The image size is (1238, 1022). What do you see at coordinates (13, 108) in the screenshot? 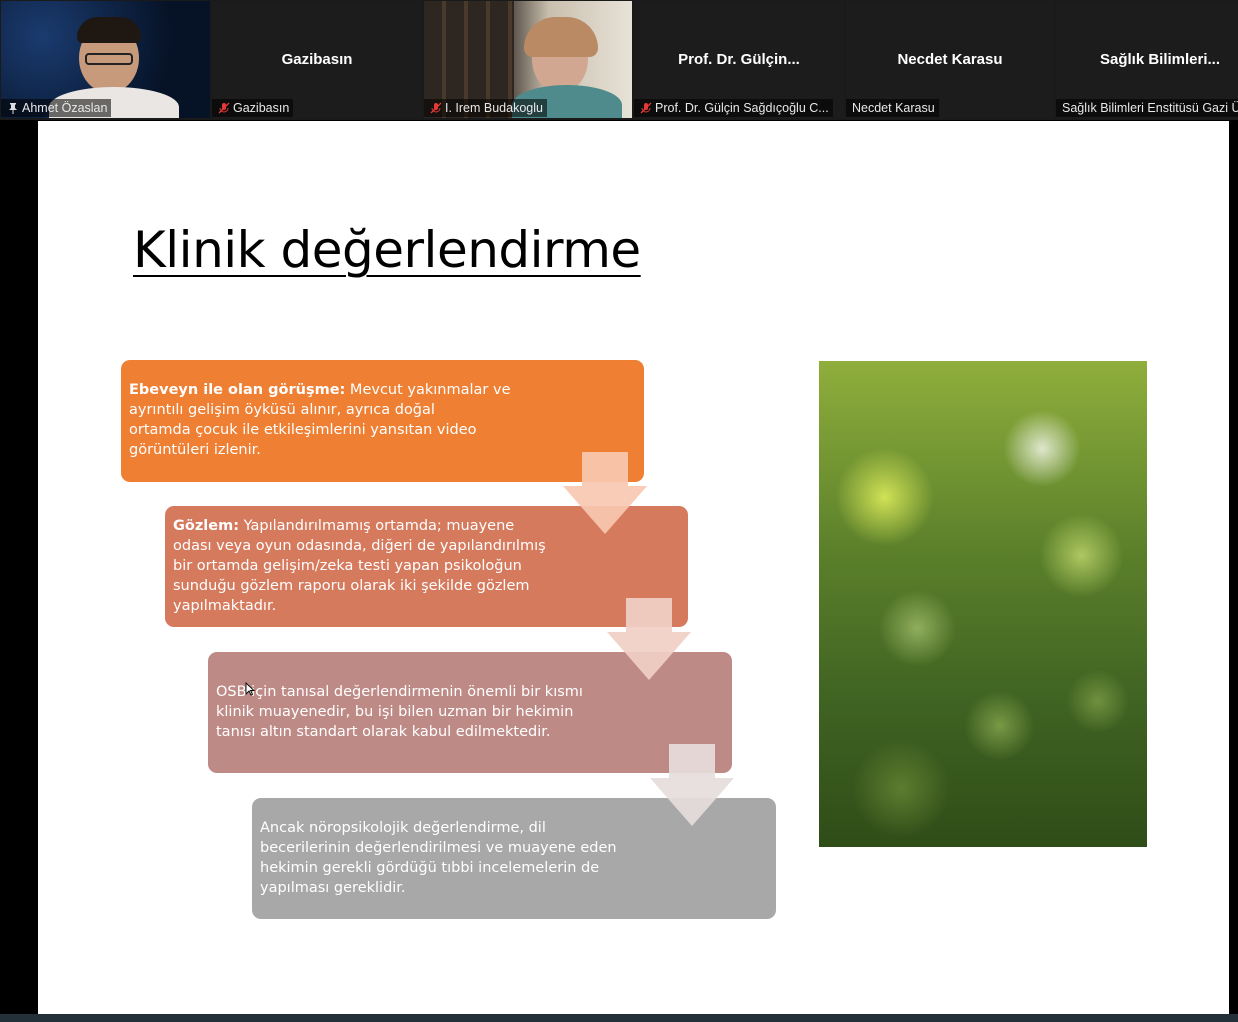
I see `pin-icon` at bounding box center [13, 108].